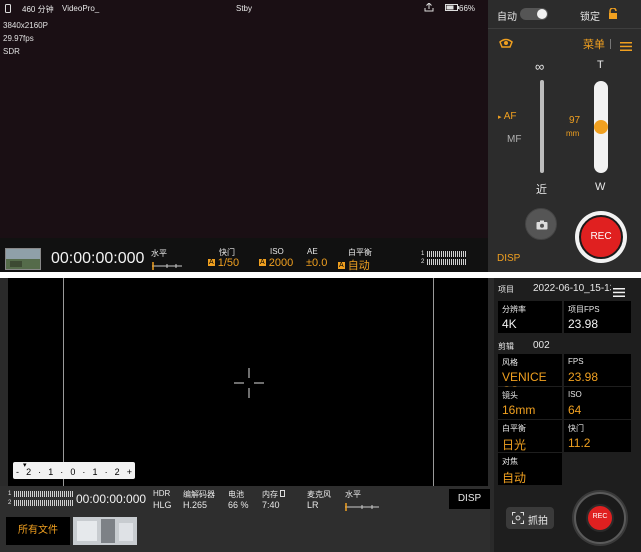  What do you see at coordinates (38, 9) in the screenshot?
I see `battery-minutes: 460 分钟` at bounding box center [38, 9].